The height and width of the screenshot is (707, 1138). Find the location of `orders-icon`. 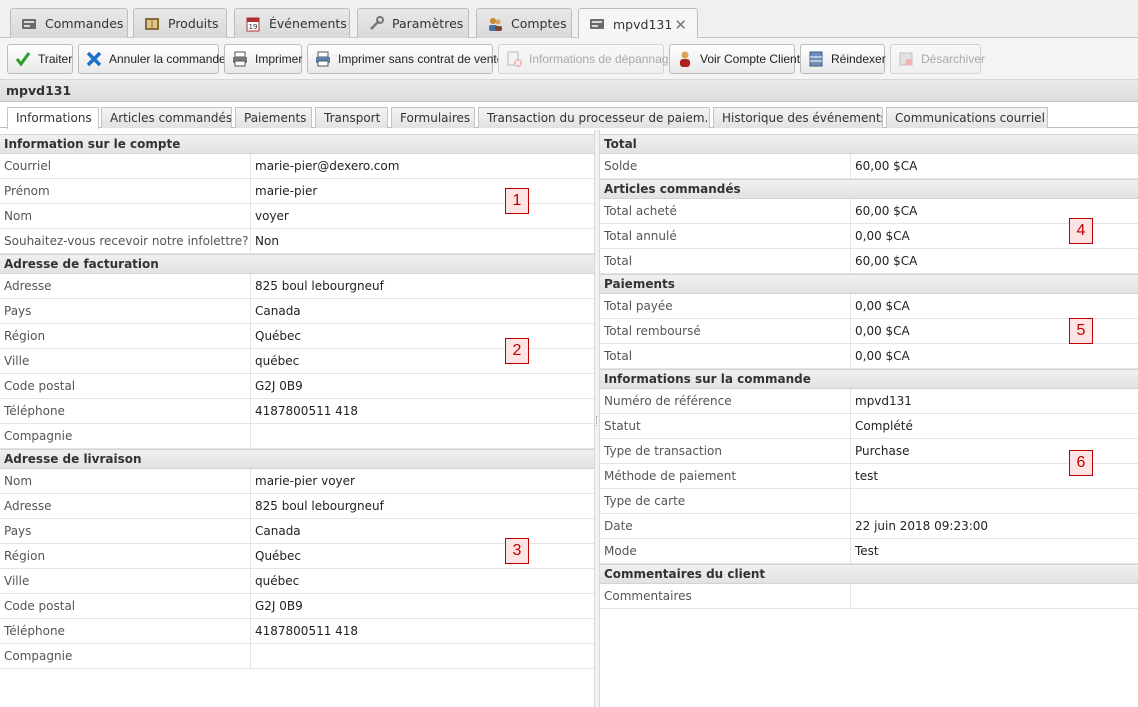

orders-icon is located at coordinates (29, 24).